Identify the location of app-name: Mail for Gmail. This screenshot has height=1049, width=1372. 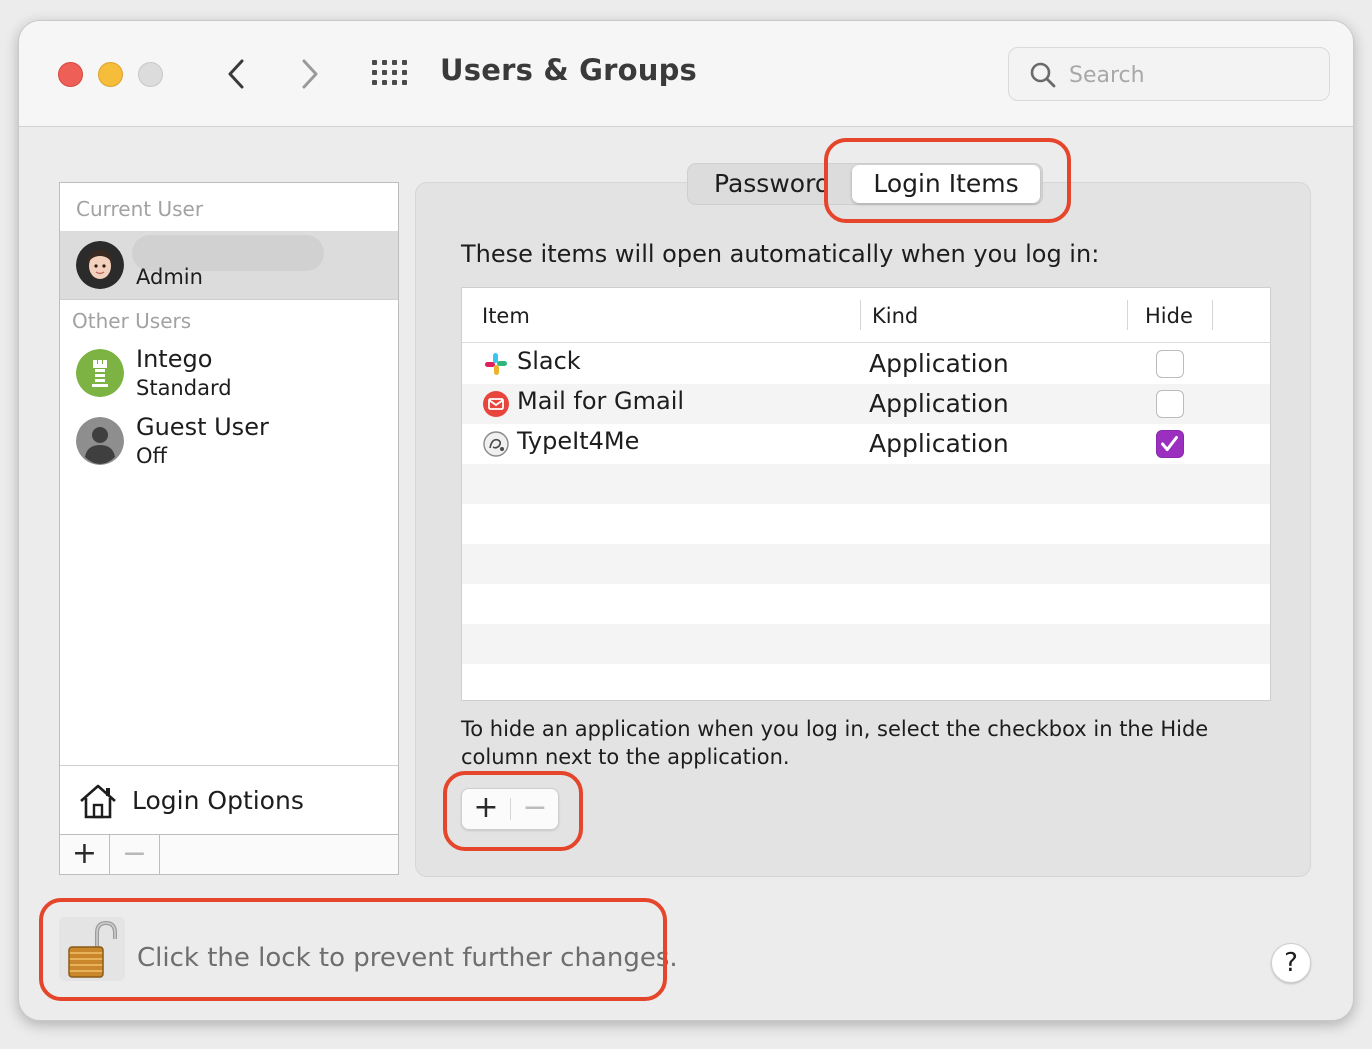
(601, 401).